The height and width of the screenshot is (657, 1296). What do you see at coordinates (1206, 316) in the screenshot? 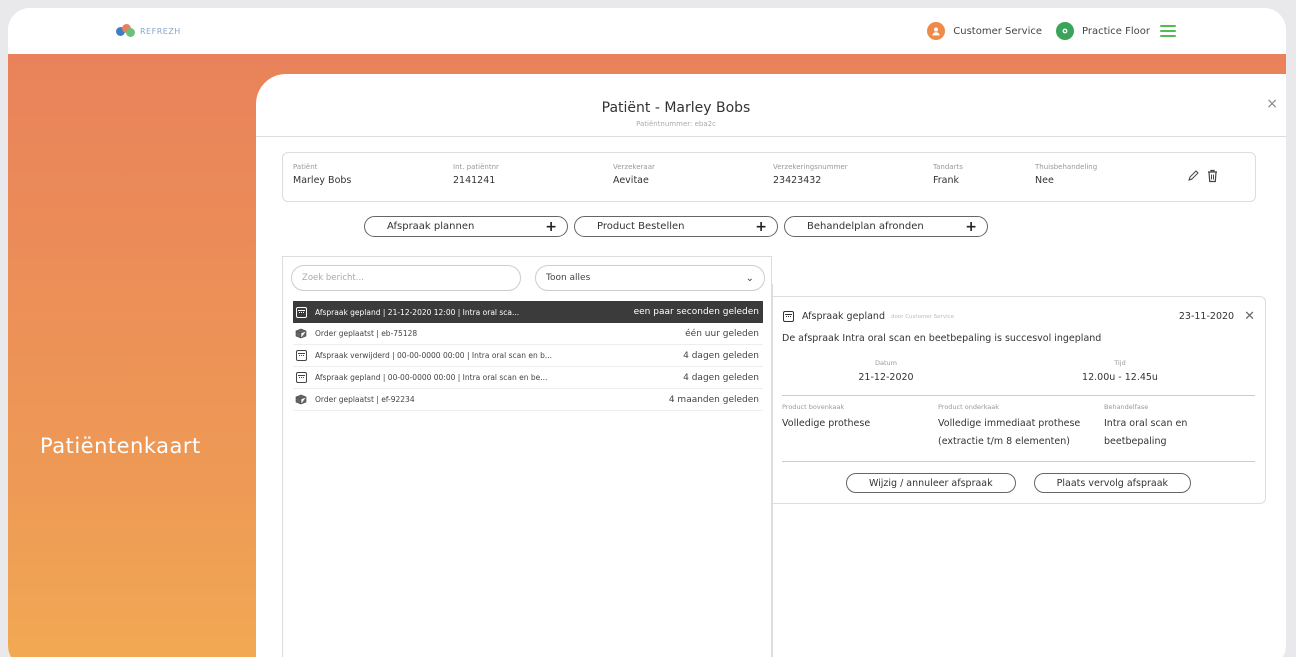
I see `detail-date: 23-11-2020` at bounding box center [1206, 316].